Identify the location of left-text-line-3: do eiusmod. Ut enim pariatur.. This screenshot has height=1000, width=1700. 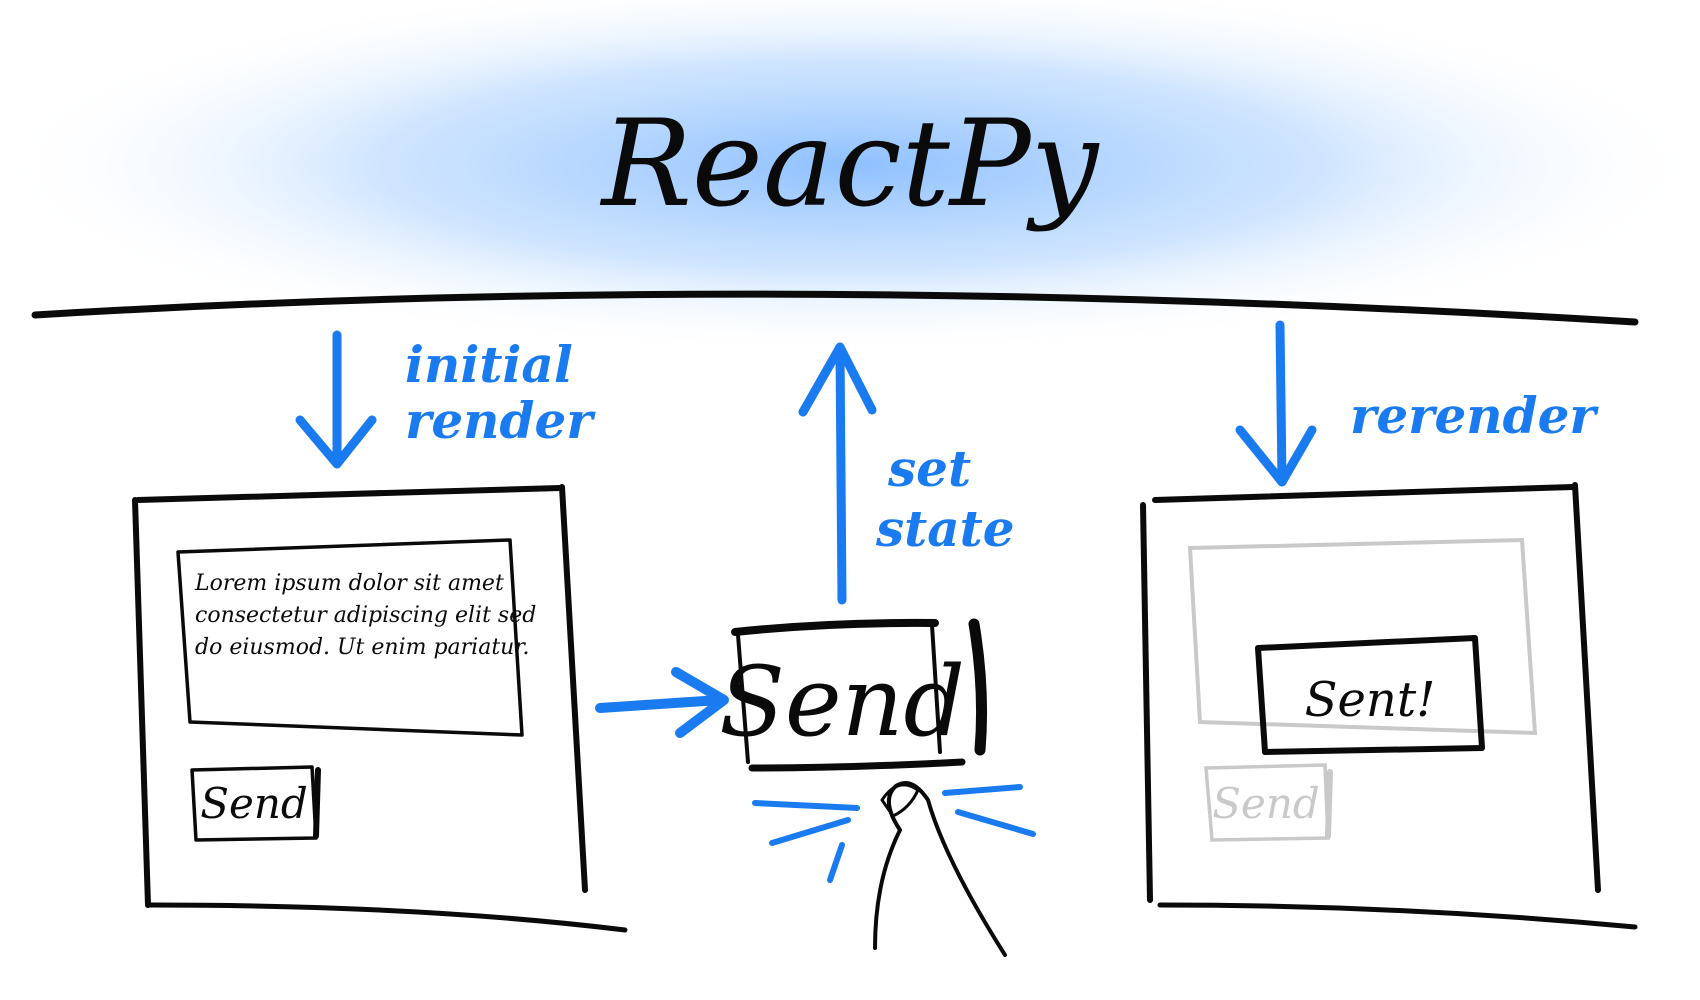
(362, 647).